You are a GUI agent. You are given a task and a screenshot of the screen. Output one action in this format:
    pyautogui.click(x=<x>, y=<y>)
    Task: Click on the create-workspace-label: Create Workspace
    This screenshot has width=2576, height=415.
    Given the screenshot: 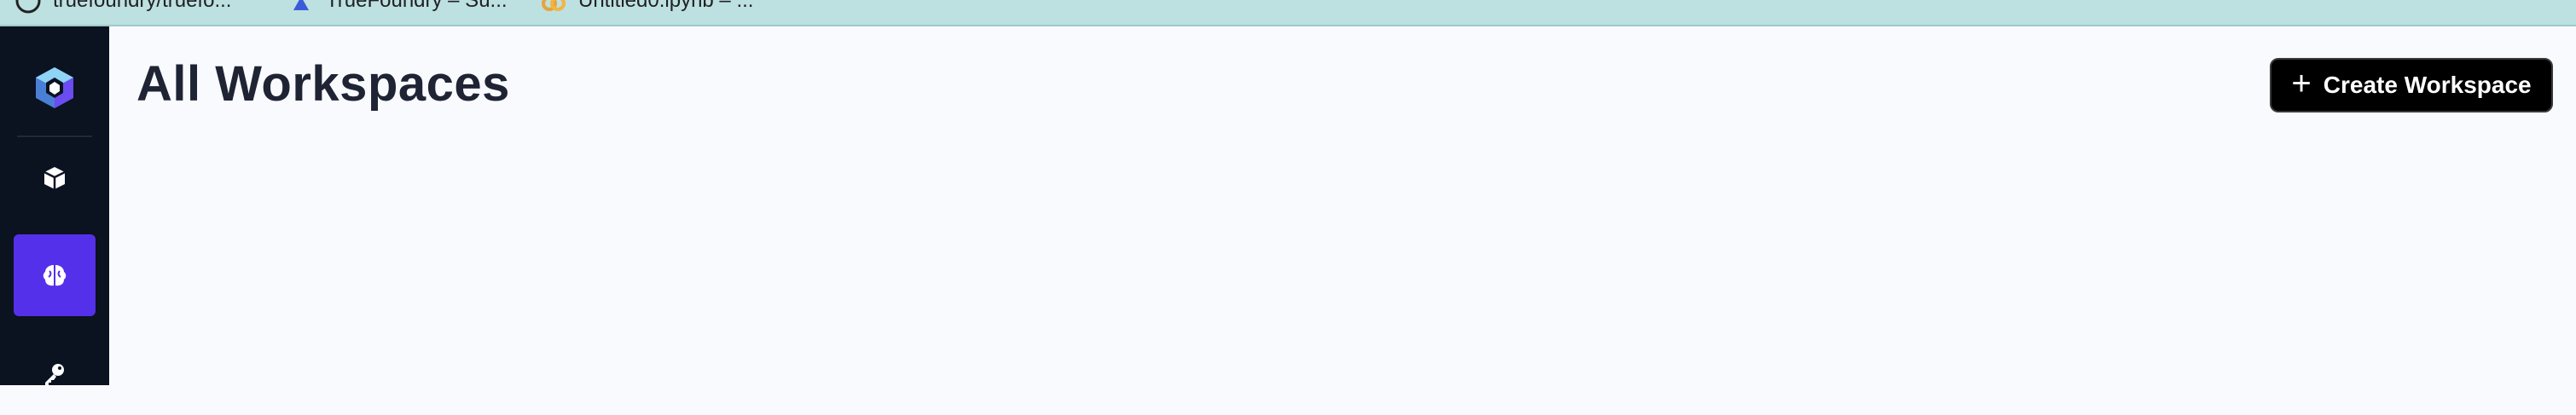 What is the action you would take?
    pyautogui.click(x=2427, y=85)
    